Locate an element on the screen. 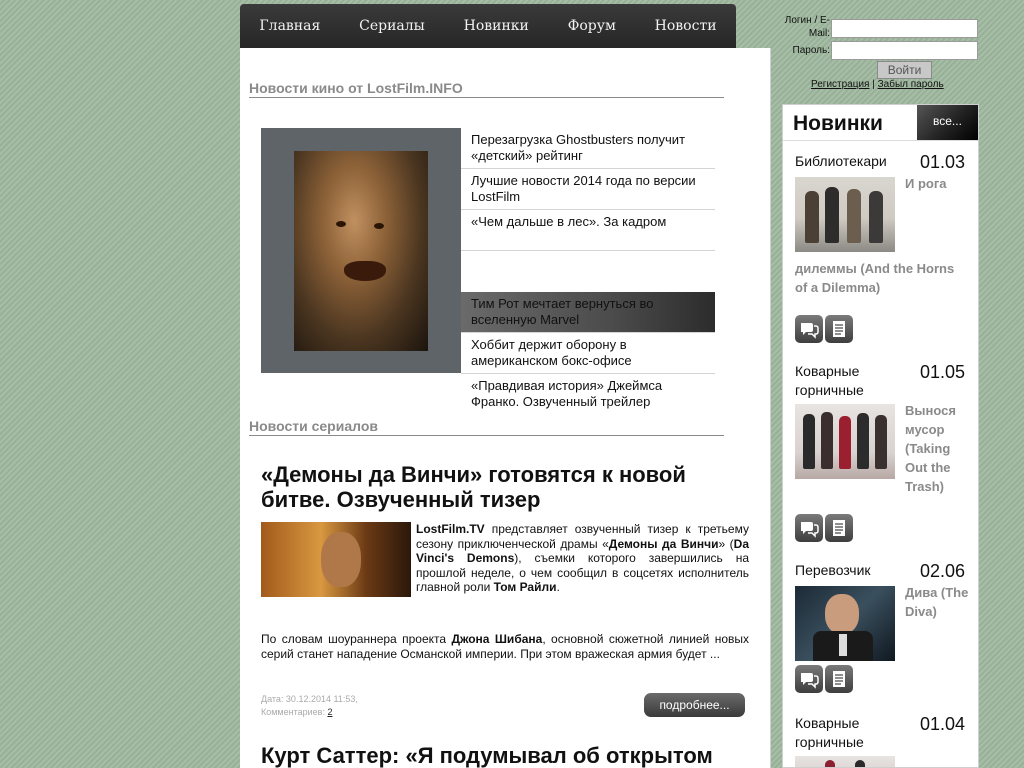  password-input is located at coordinates (904, 50).